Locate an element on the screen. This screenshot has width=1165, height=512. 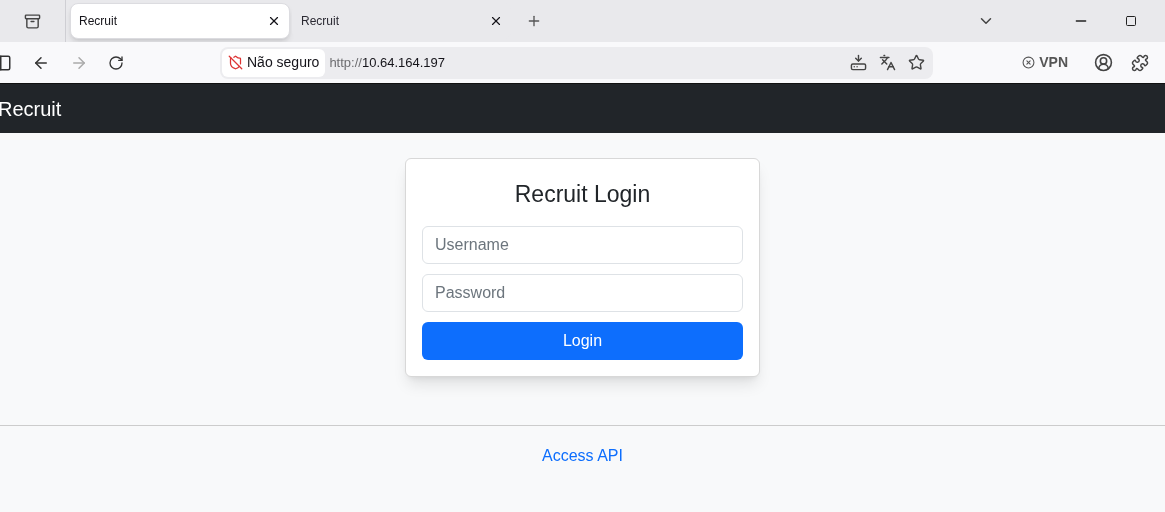
navbar-brand: Recruit is located at coordinates (31, 108).